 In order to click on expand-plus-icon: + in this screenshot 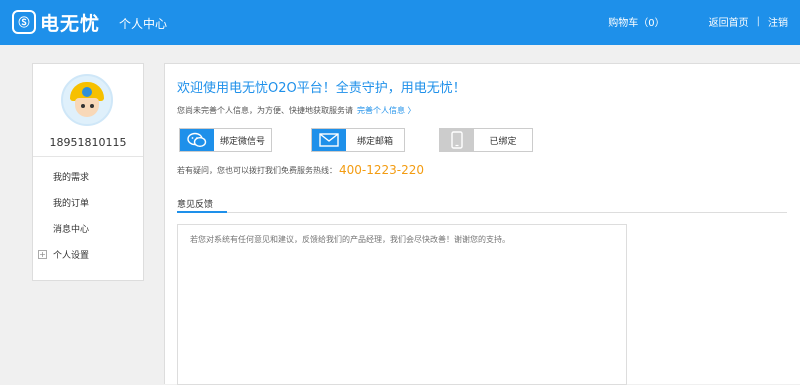, I will do `click(42, 254)`.